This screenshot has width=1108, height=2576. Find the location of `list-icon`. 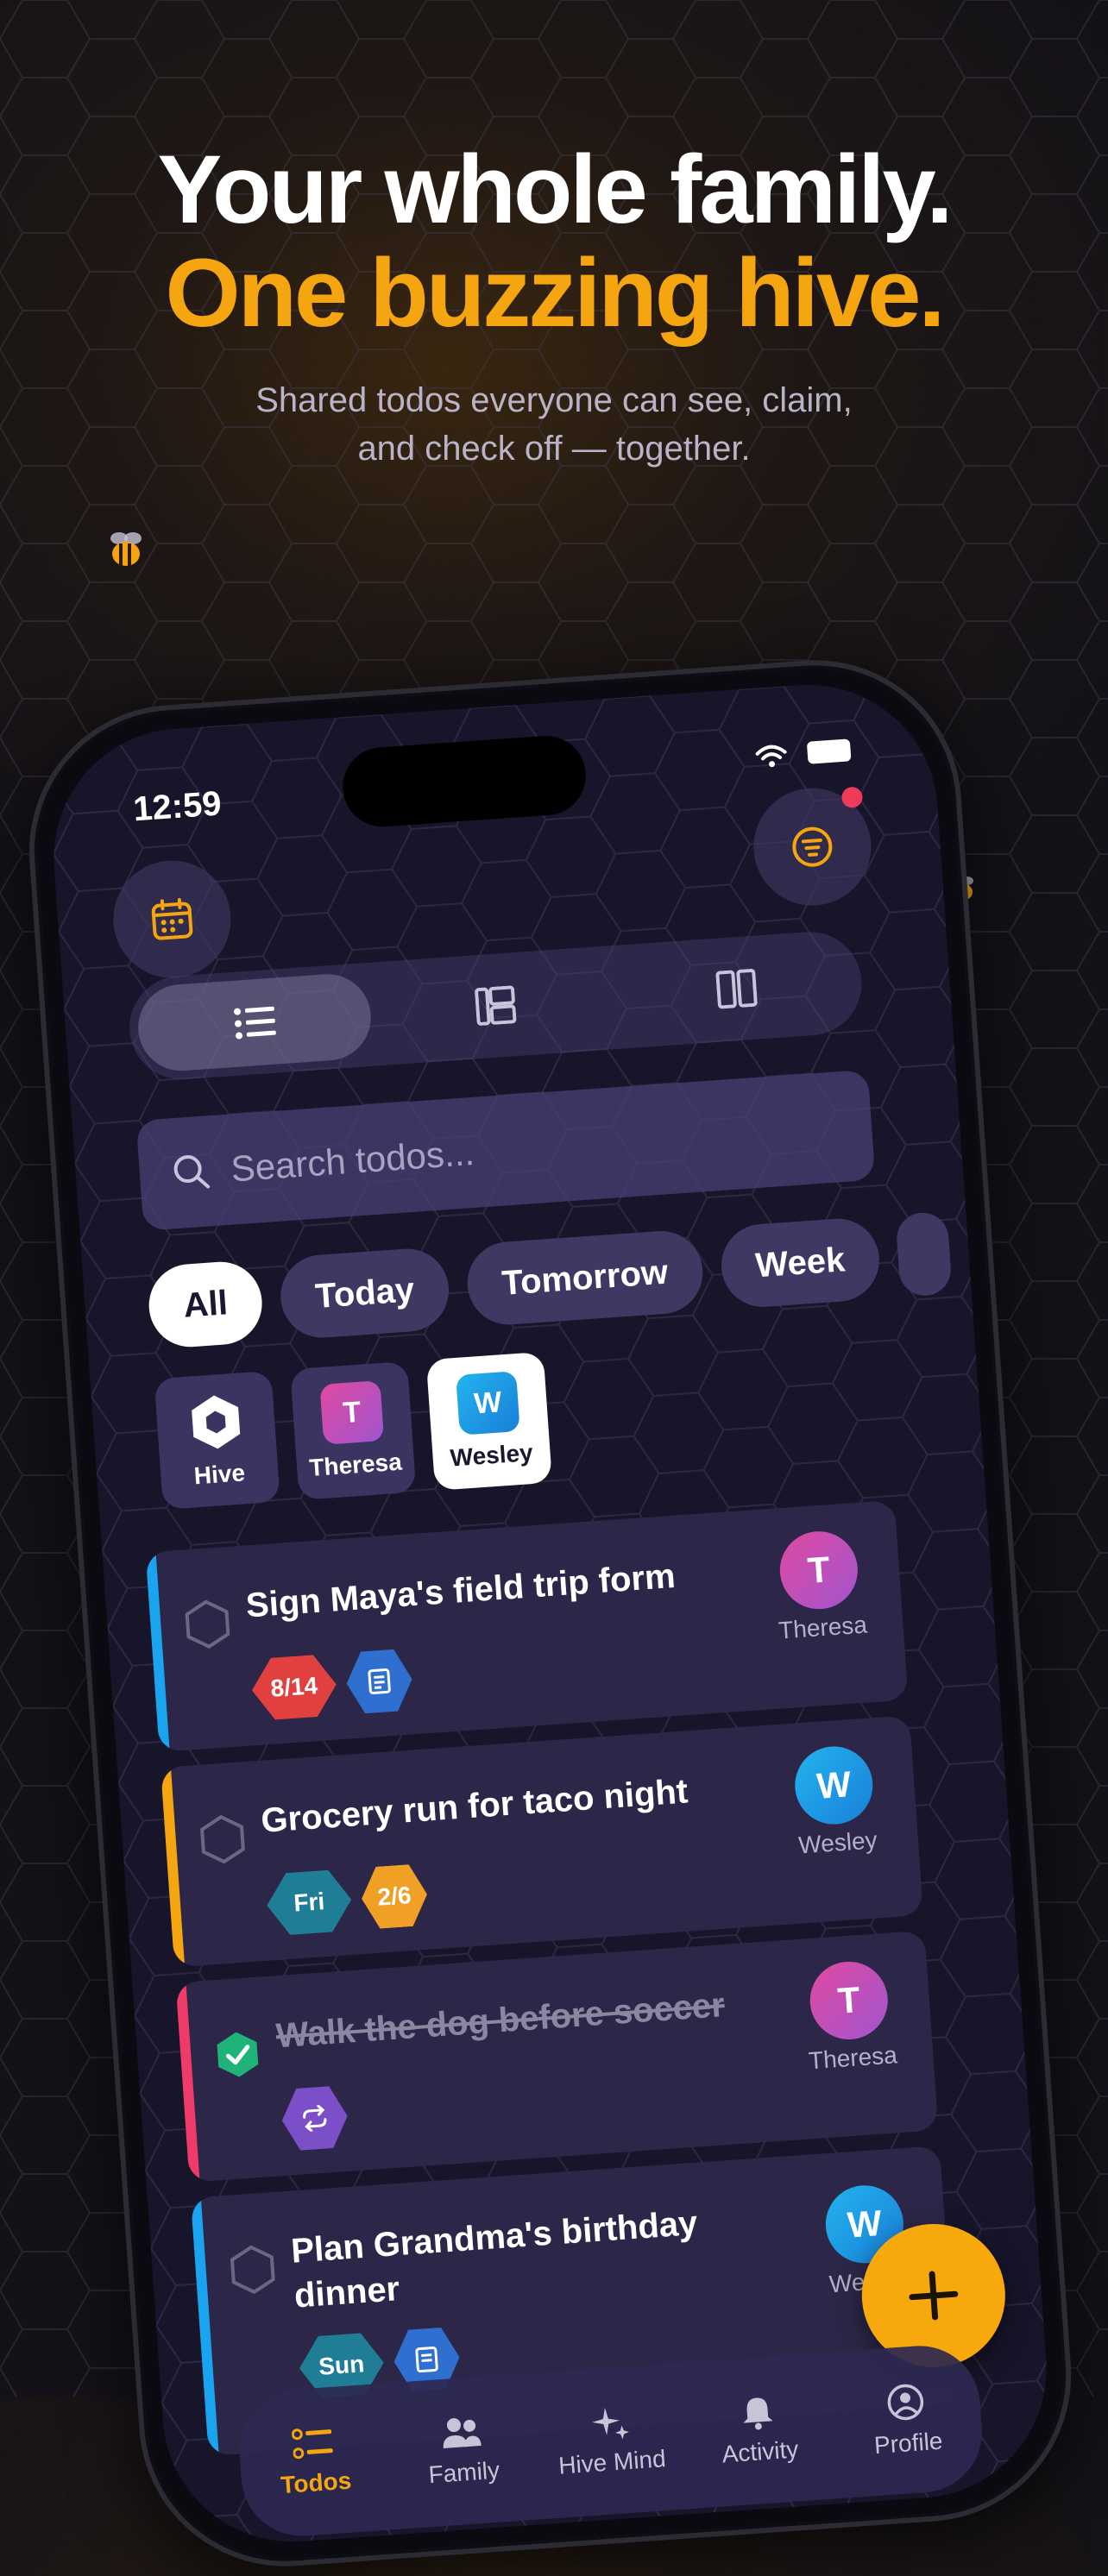

list-icon is located at coordinates (255, 1023).